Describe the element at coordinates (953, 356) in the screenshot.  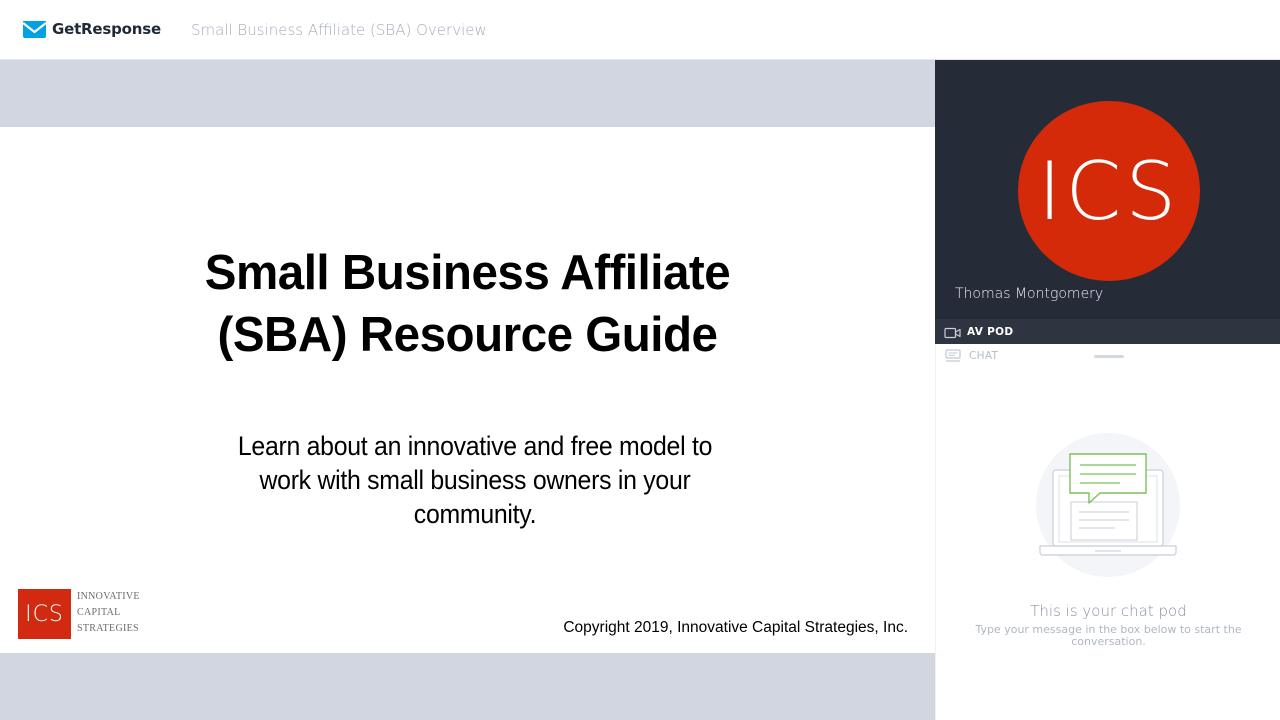
I see `chat-icon` at that location.